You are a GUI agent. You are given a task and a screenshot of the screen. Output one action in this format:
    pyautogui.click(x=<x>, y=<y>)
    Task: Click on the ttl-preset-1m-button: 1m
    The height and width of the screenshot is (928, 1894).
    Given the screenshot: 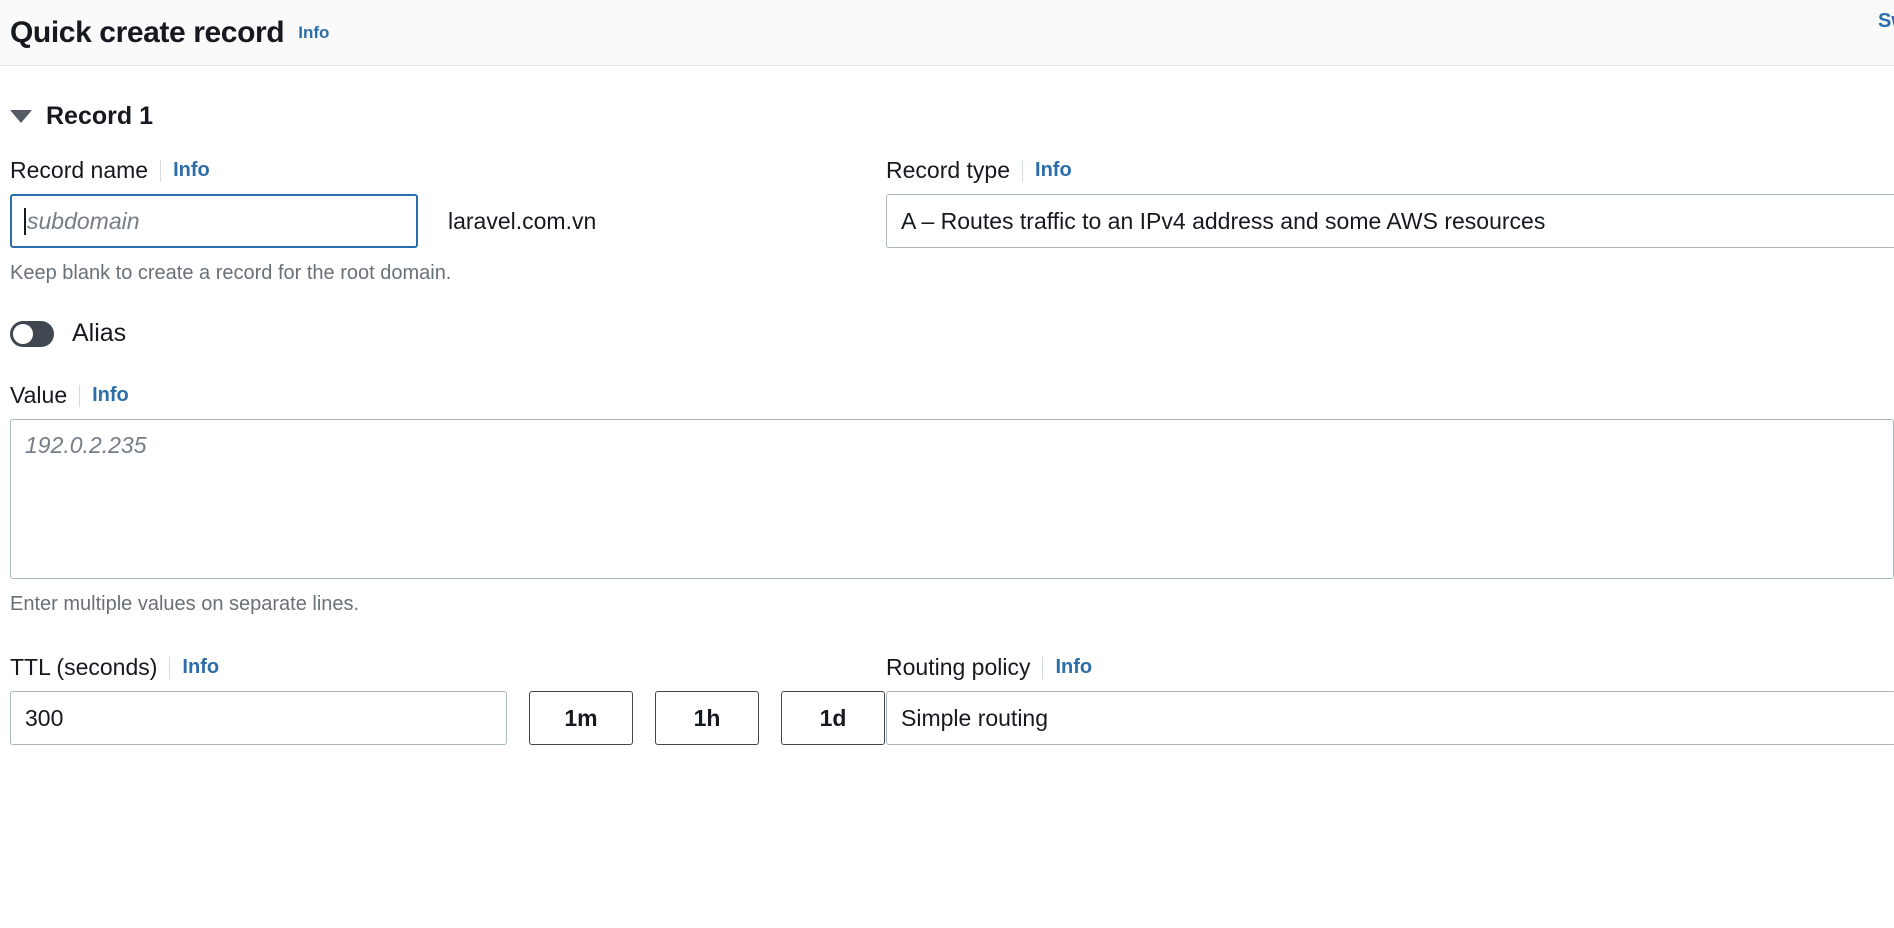 What is the action you would take?
    pyautogui.click(x=581, y=718)
    